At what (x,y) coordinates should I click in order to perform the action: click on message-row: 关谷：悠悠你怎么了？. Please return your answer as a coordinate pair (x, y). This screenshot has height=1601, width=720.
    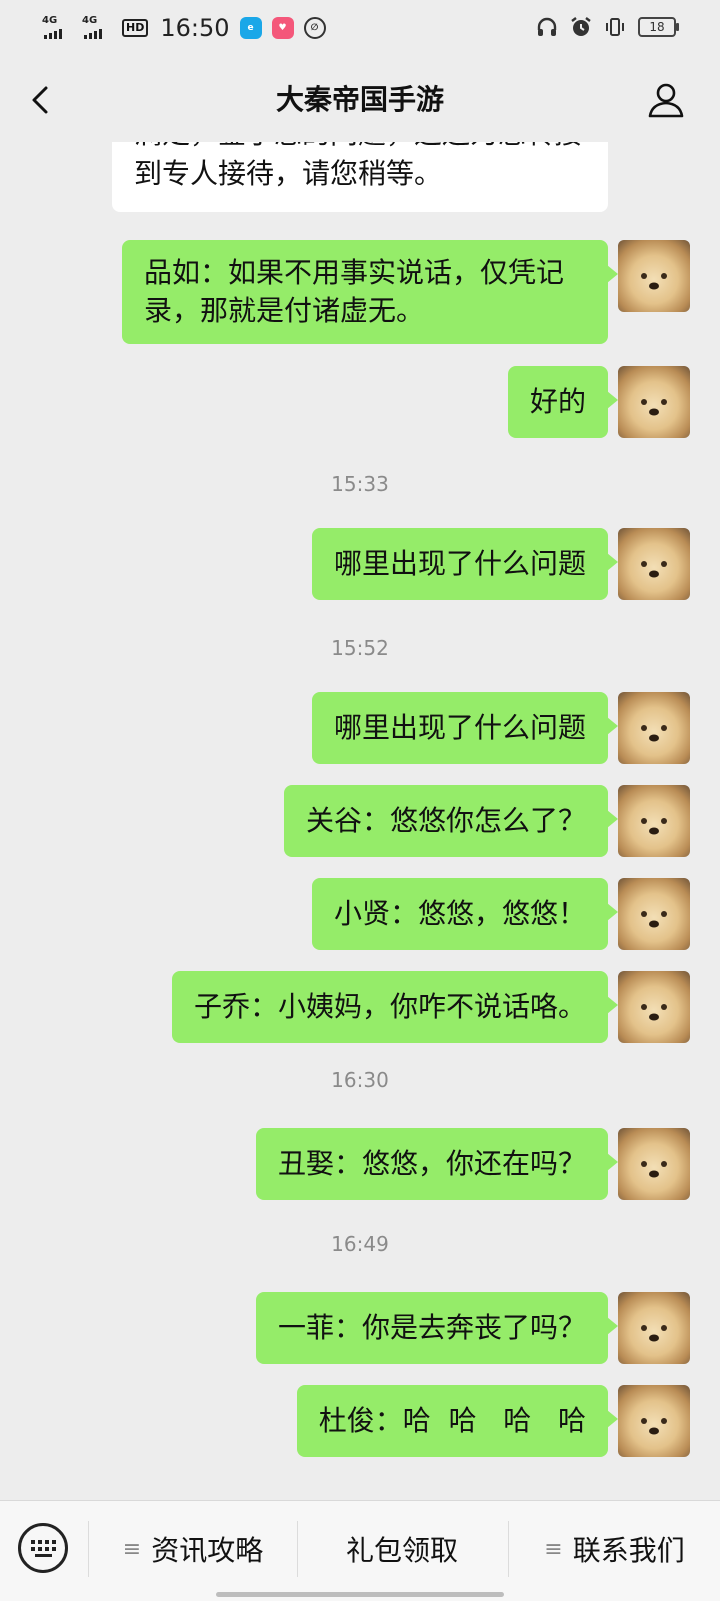
    Looking at the image, I should click on (360, 821).